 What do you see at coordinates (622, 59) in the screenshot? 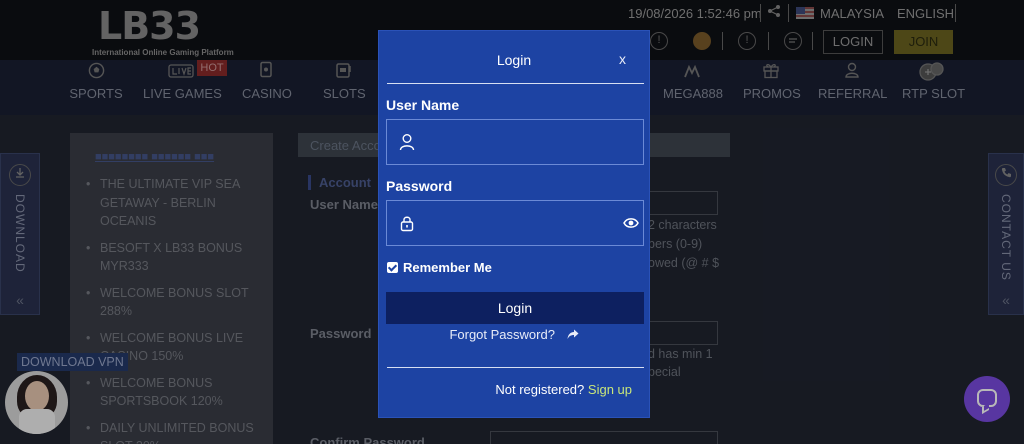
I see `close-button: x` at bounding box center [622, 59].